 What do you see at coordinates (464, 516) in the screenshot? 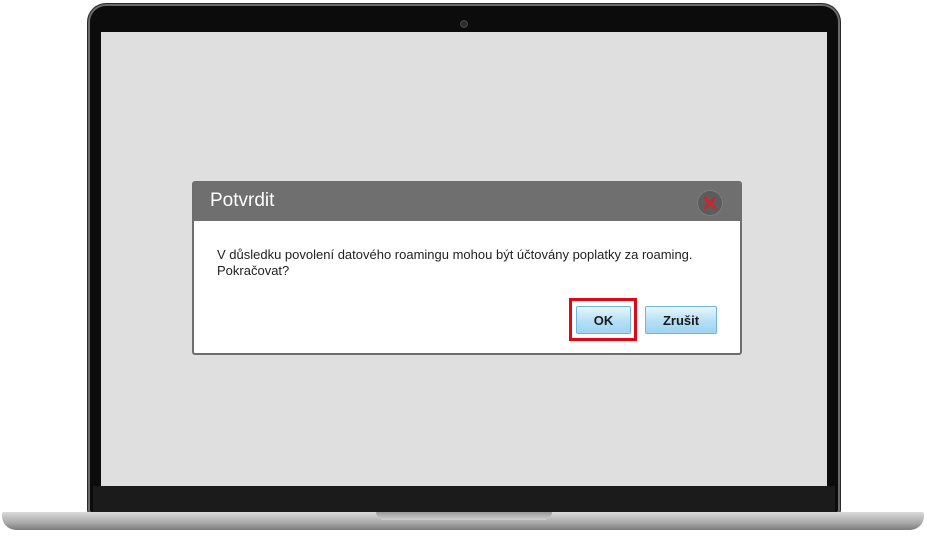
I see `laptop-hinge-notch` at bounding box center [464, 516].